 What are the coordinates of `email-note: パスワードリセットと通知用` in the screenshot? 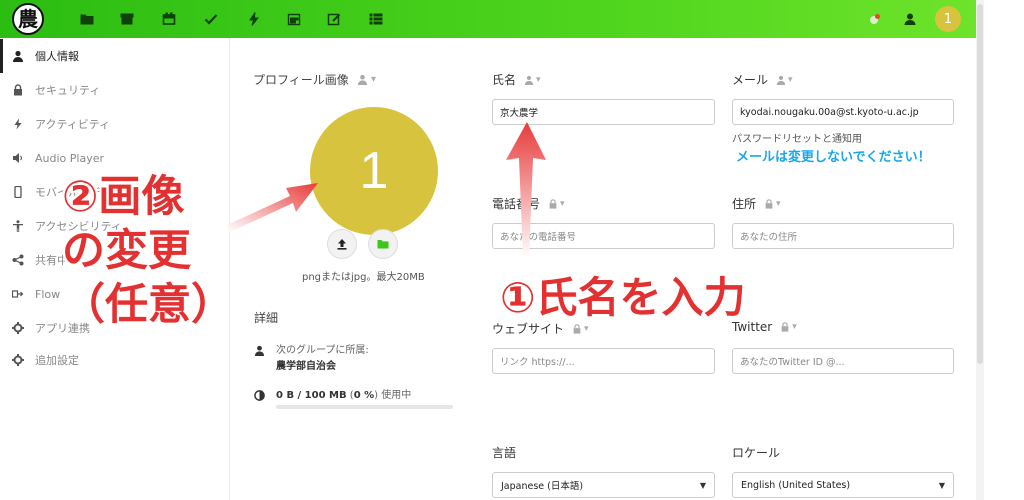 It's located at (797, 139).